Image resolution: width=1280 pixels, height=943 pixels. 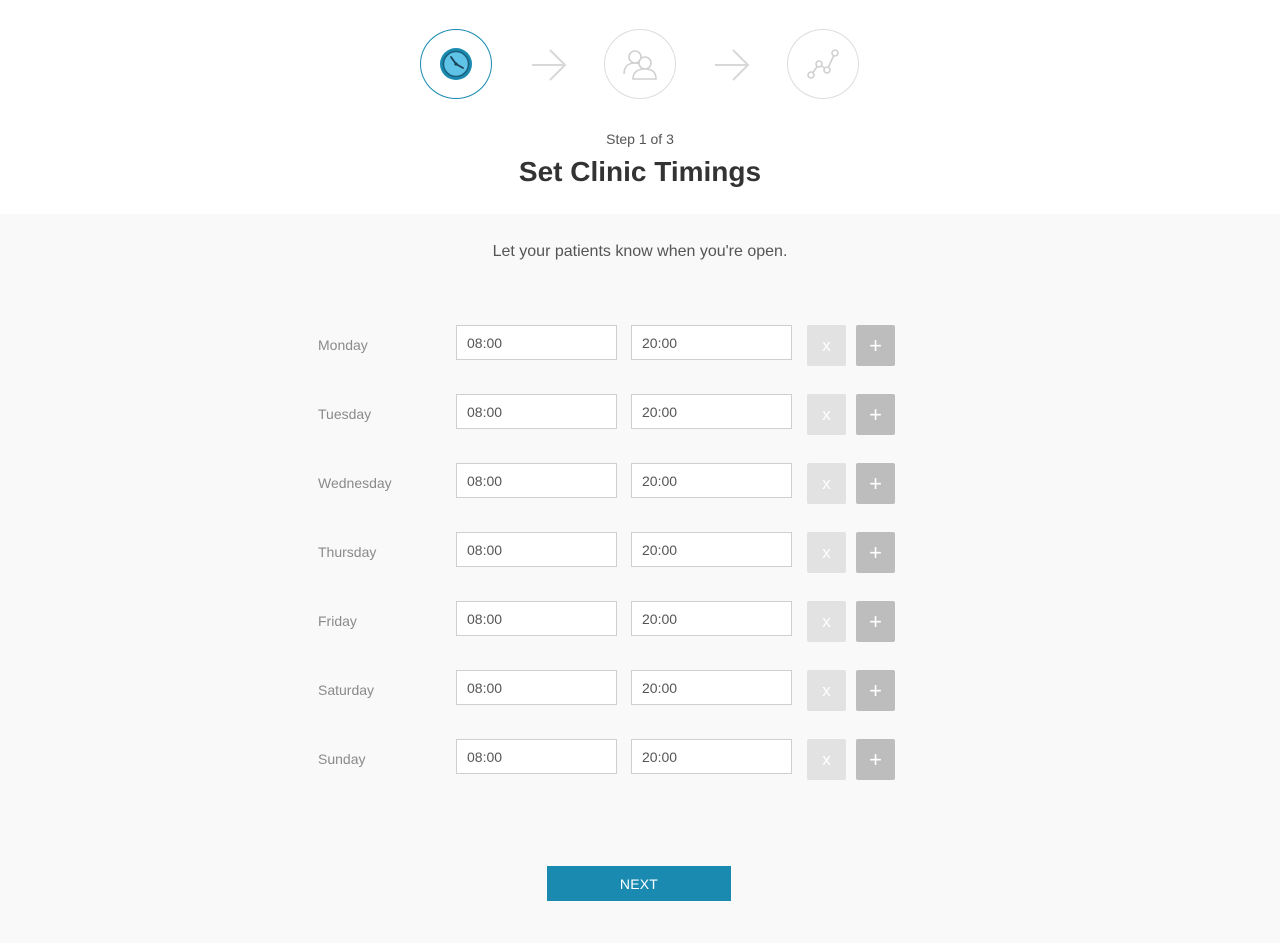 What do you see at coordinates (345, 414) in the screenshot?
I see `day-label: Tuesday` at bounding box center [345, 414].